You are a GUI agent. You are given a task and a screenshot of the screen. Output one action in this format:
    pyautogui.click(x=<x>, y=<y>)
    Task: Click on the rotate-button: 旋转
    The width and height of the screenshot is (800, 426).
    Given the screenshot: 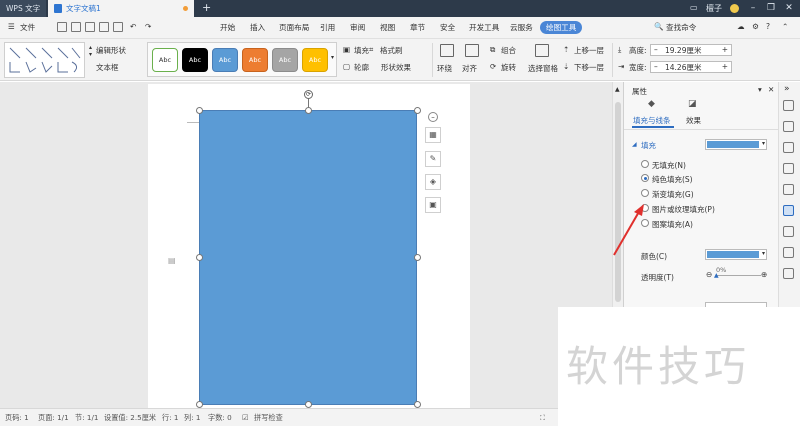 What is the action you would take?
    pyautogui.click(x=508, y=67)
    